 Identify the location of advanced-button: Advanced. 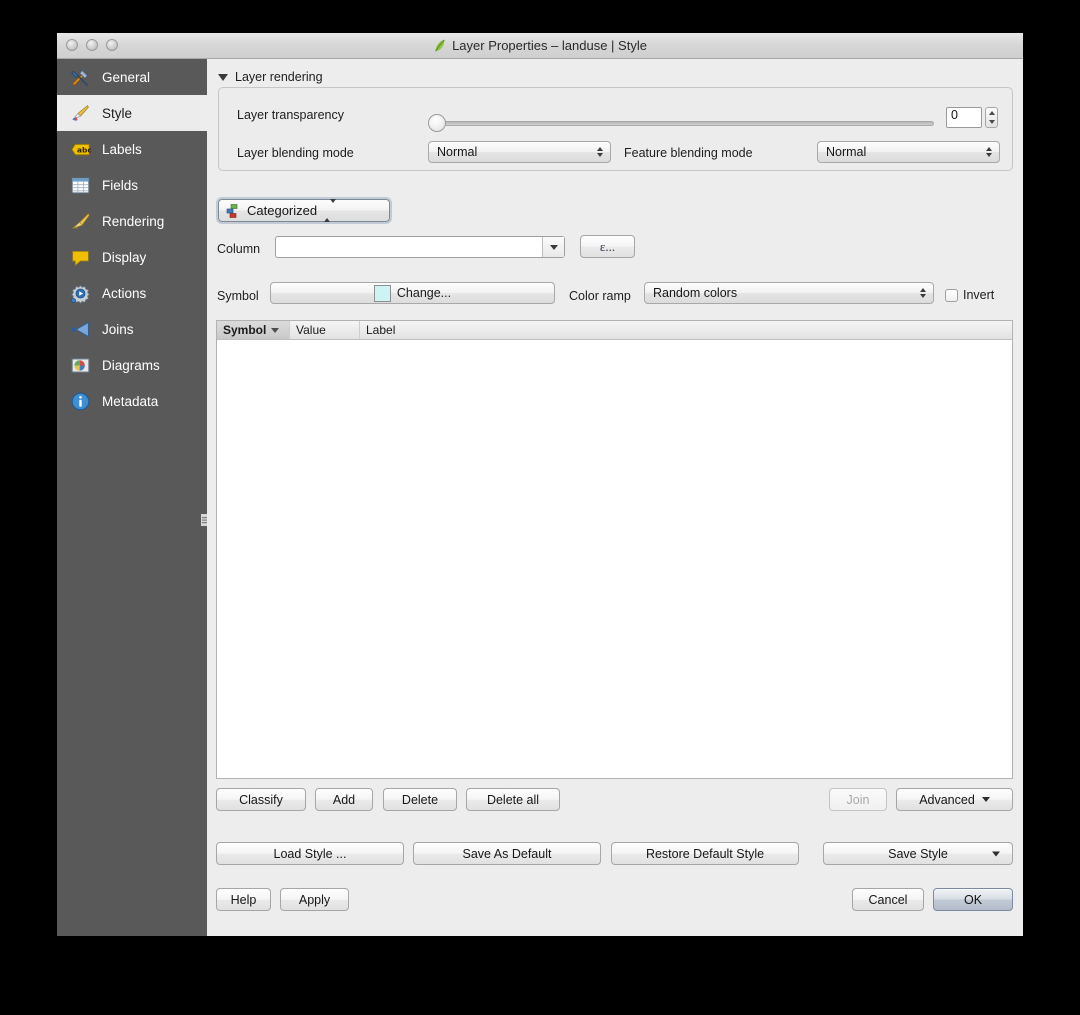
(954, 799).